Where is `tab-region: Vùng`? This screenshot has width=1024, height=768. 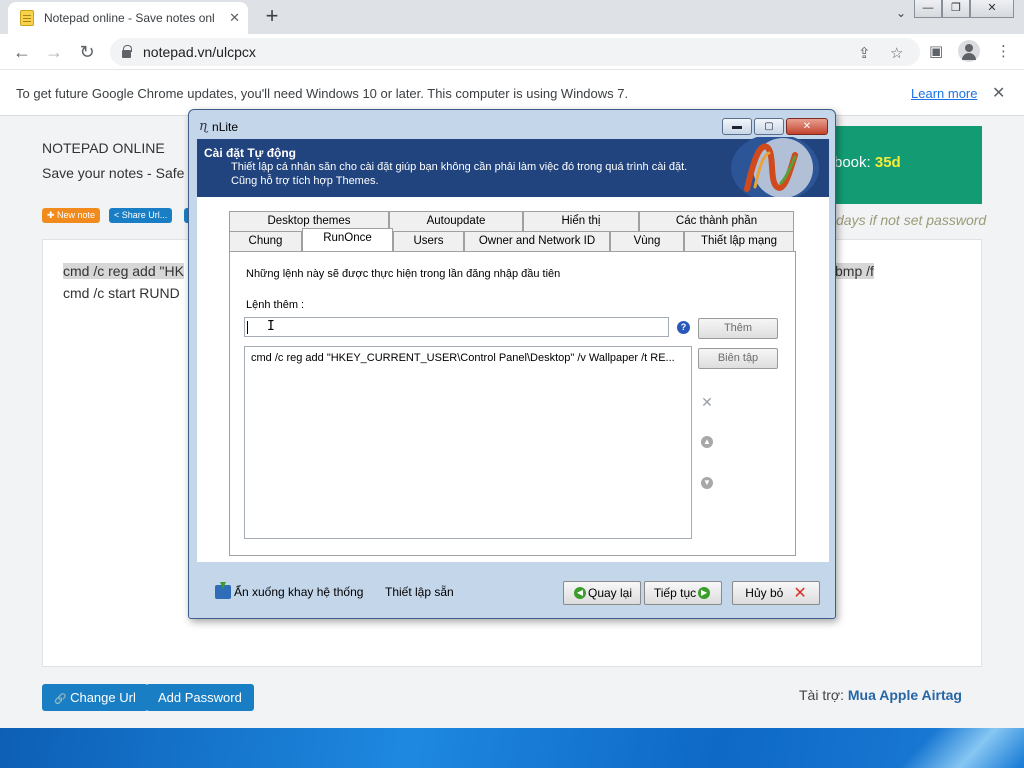
tab-region: Vùng is located at coordinates (647, 241).